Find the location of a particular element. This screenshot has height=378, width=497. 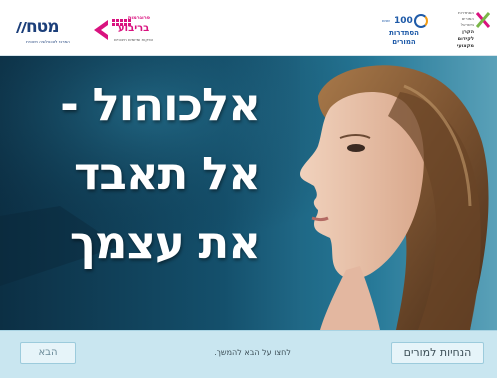

fund-line: לקידום is located at coordinates (465, 39).